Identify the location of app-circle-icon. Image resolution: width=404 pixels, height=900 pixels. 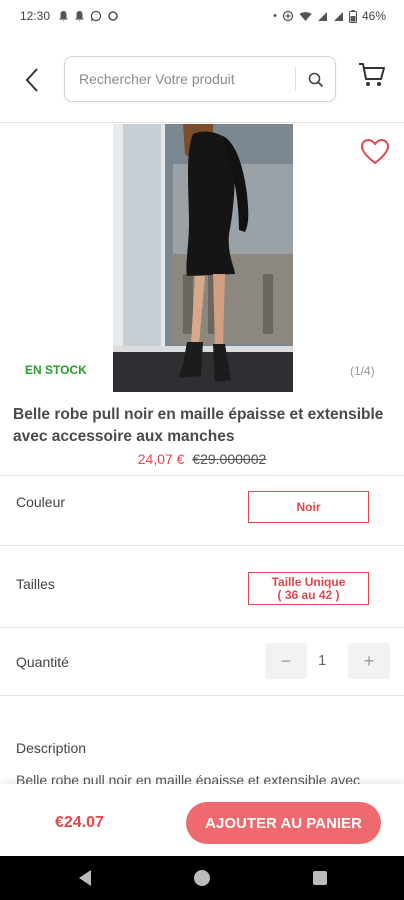
(113, 16).